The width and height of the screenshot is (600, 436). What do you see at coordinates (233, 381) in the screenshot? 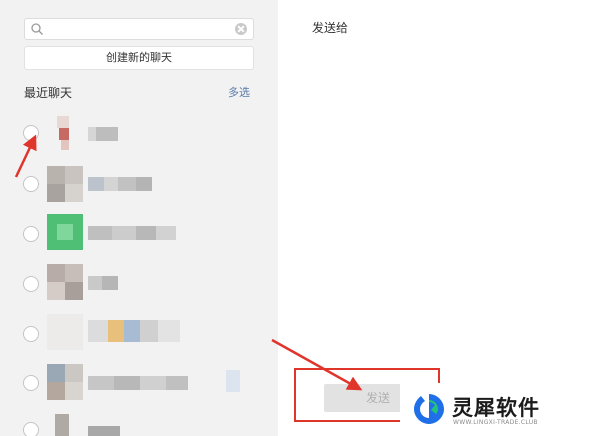
I see `blurred-icon` at bounding box center [233, 381].